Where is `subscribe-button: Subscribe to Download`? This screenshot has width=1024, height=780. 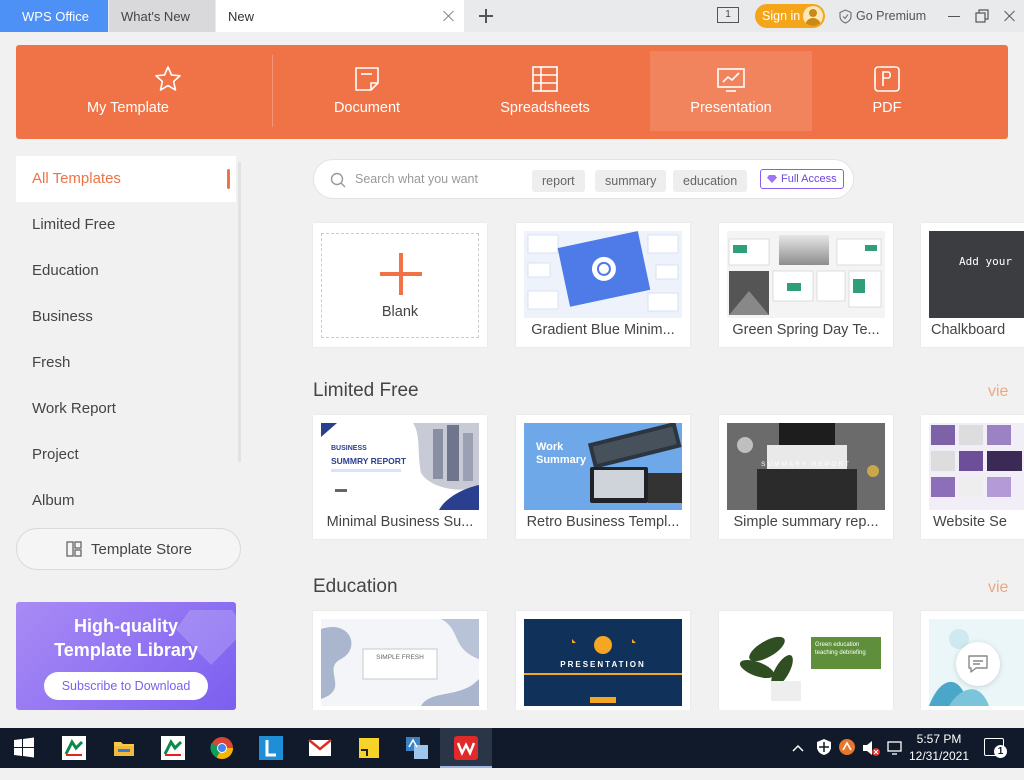 subscribe-button: Subscribe to Download is located at coordinates (126, 686).